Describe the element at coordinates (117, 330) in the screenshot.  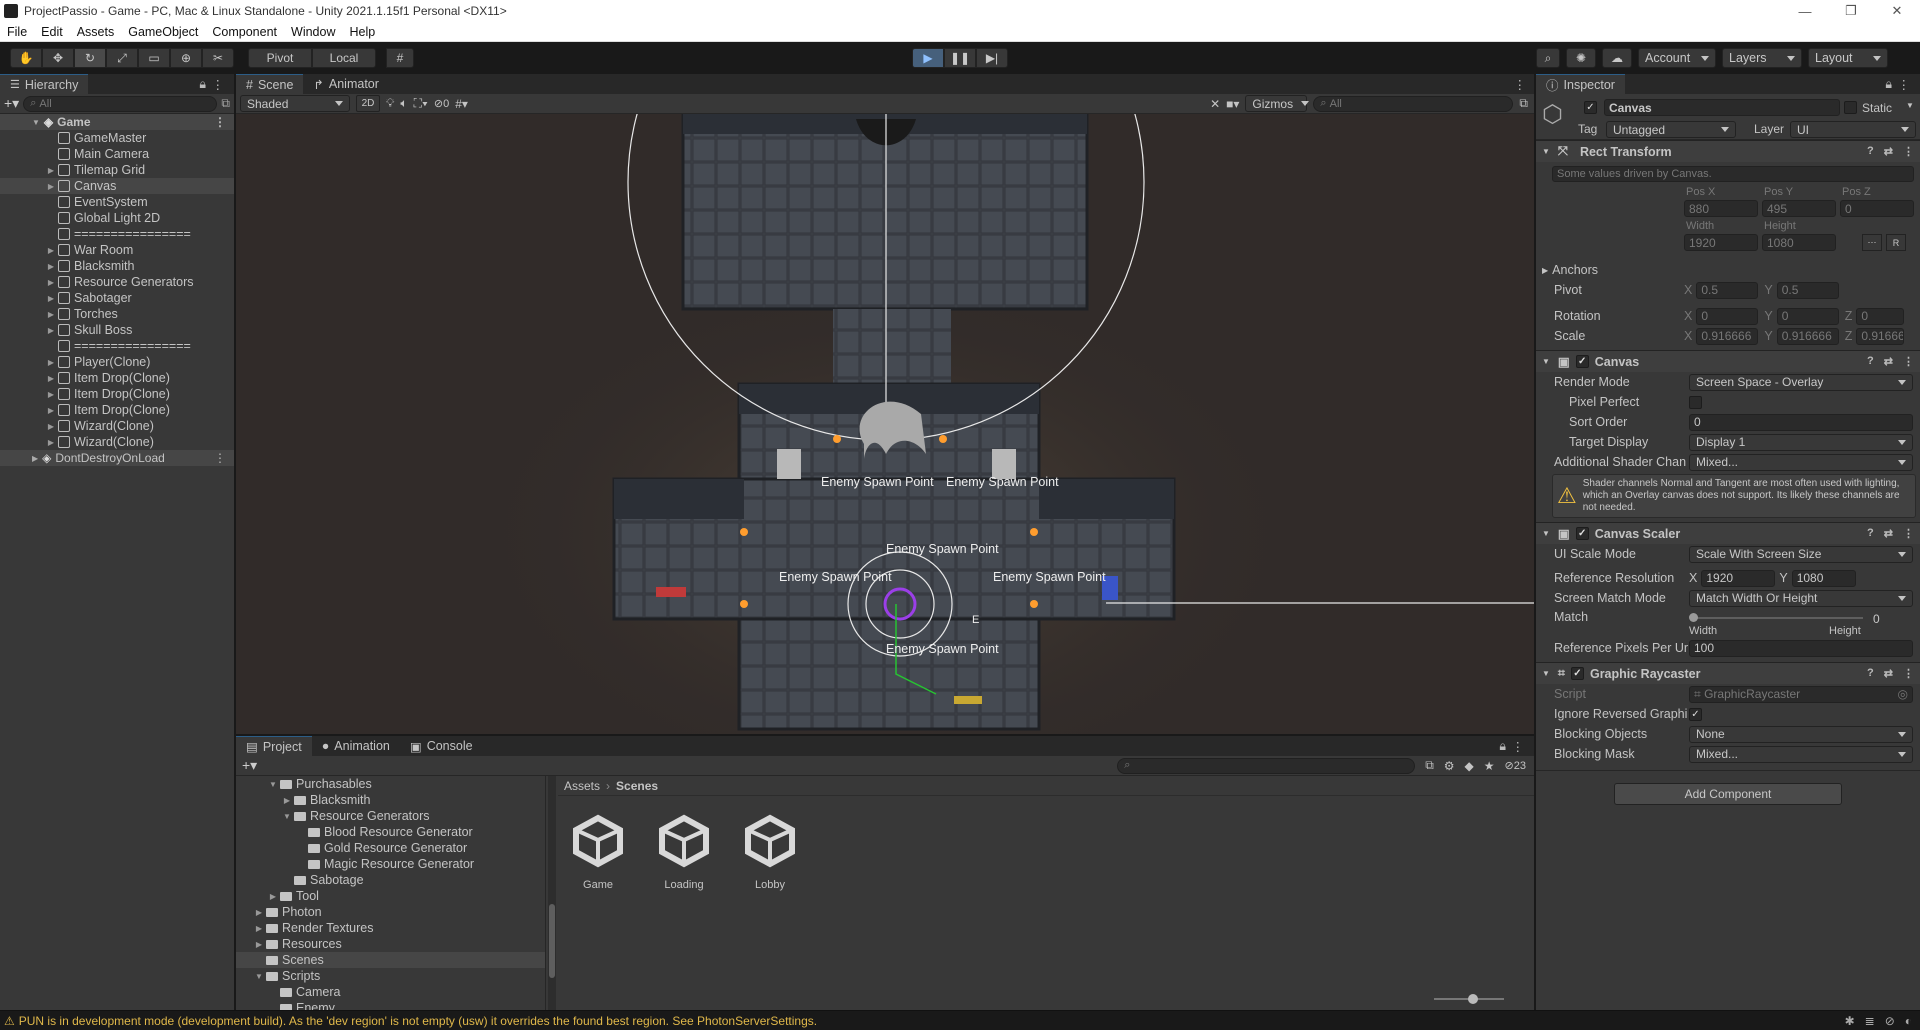
I see `hierarchy-item: ▶ Skull Boss` at that location.